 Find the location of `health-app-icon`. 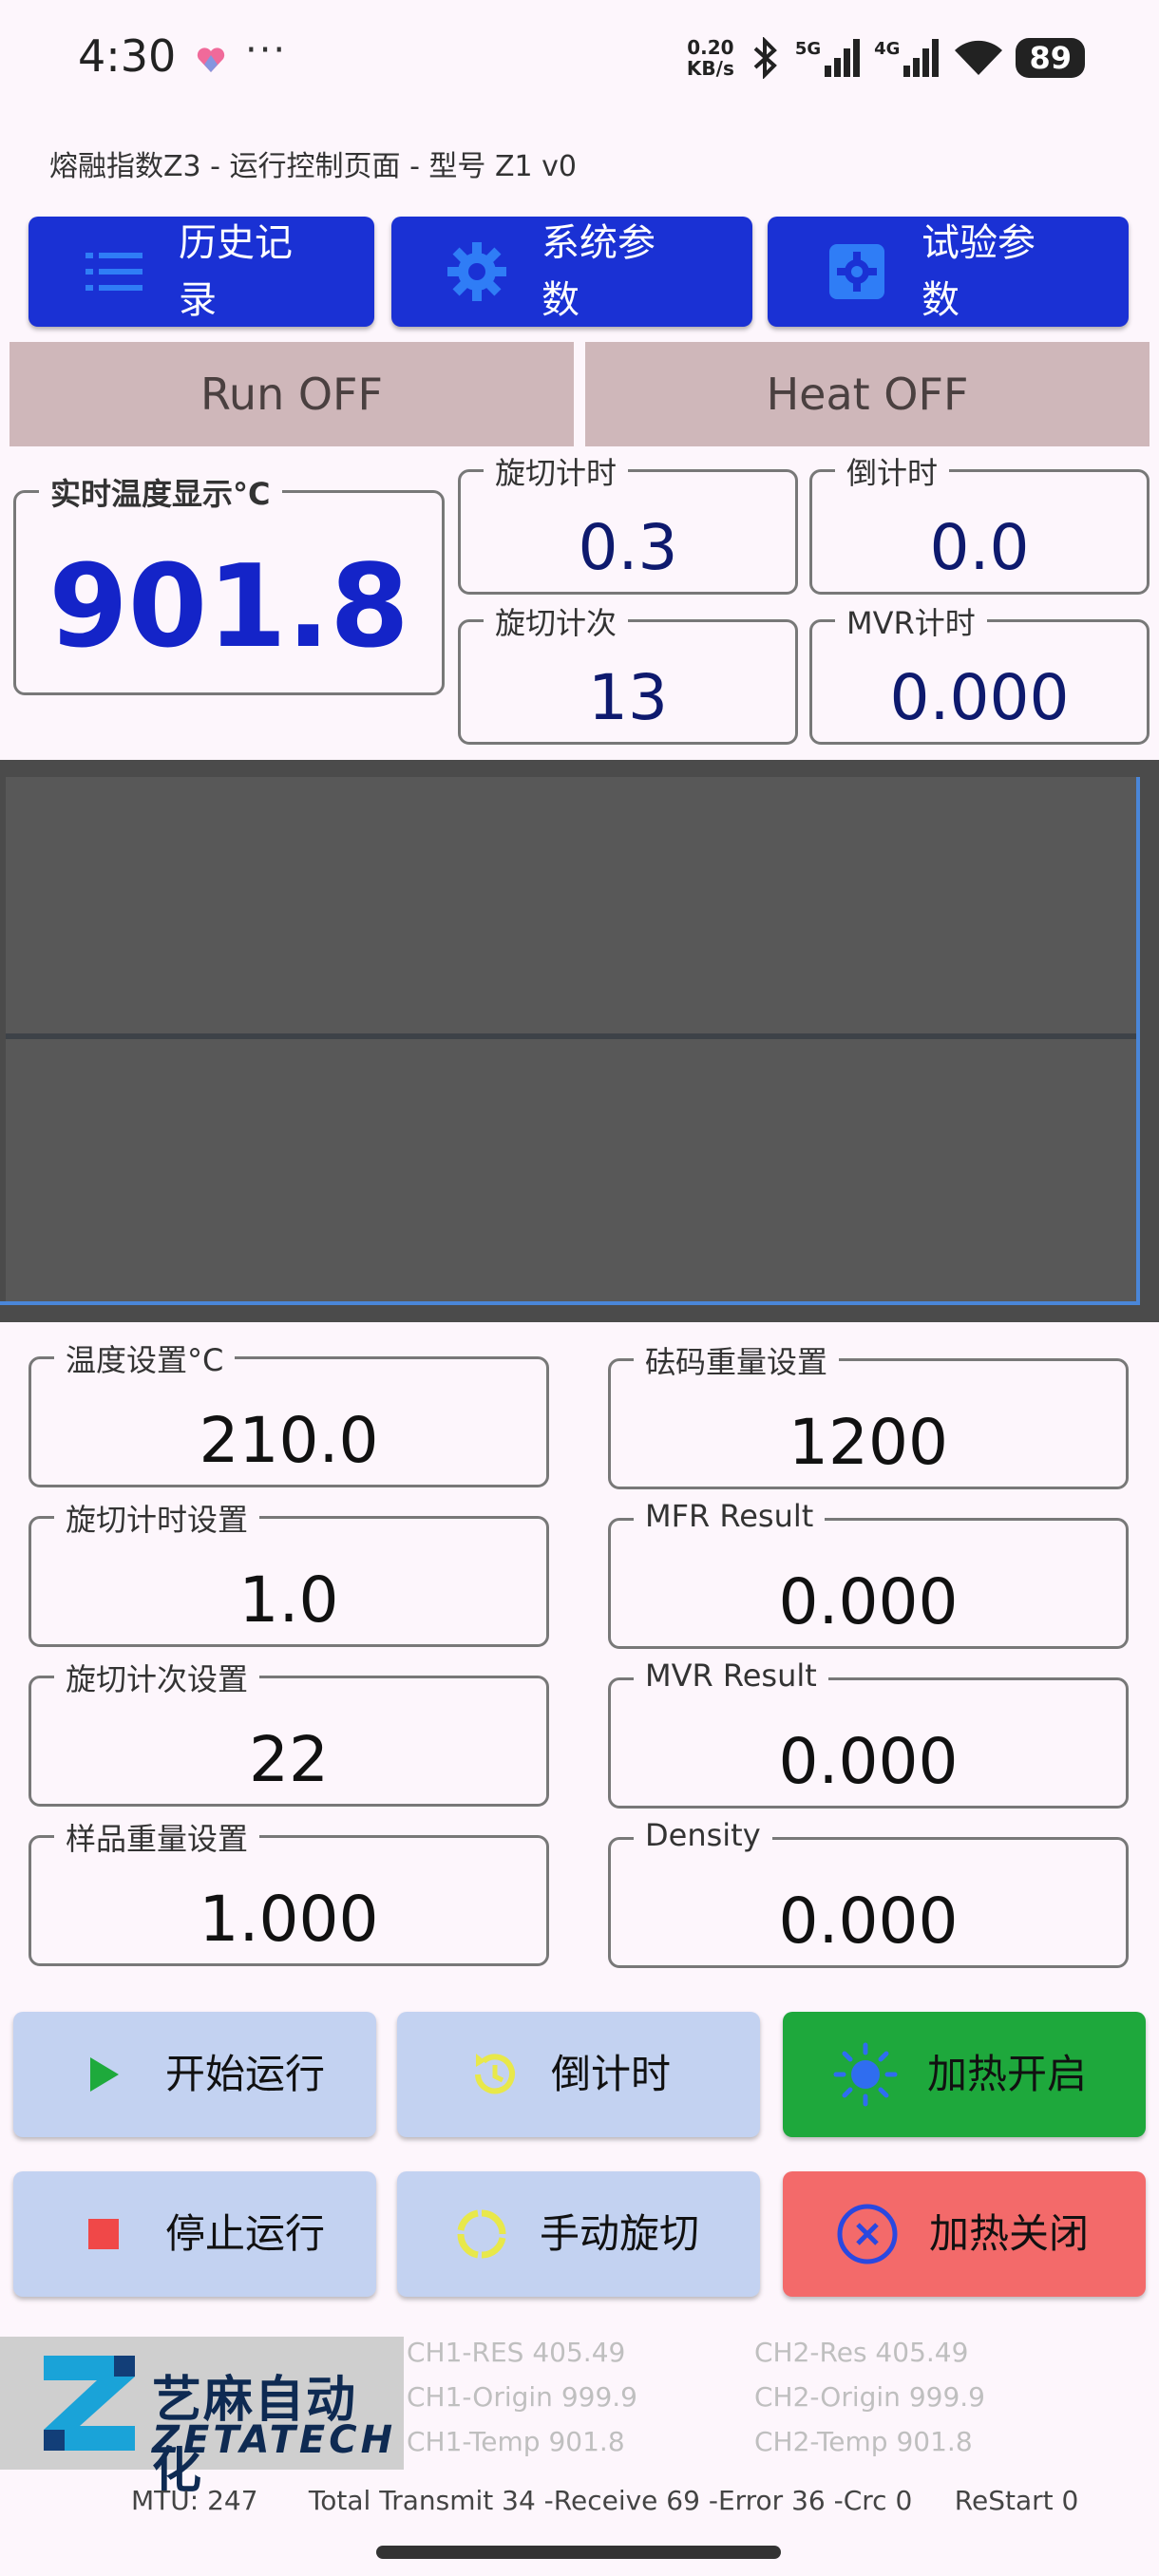

health-app-icon is located at coordinates (211, 59).